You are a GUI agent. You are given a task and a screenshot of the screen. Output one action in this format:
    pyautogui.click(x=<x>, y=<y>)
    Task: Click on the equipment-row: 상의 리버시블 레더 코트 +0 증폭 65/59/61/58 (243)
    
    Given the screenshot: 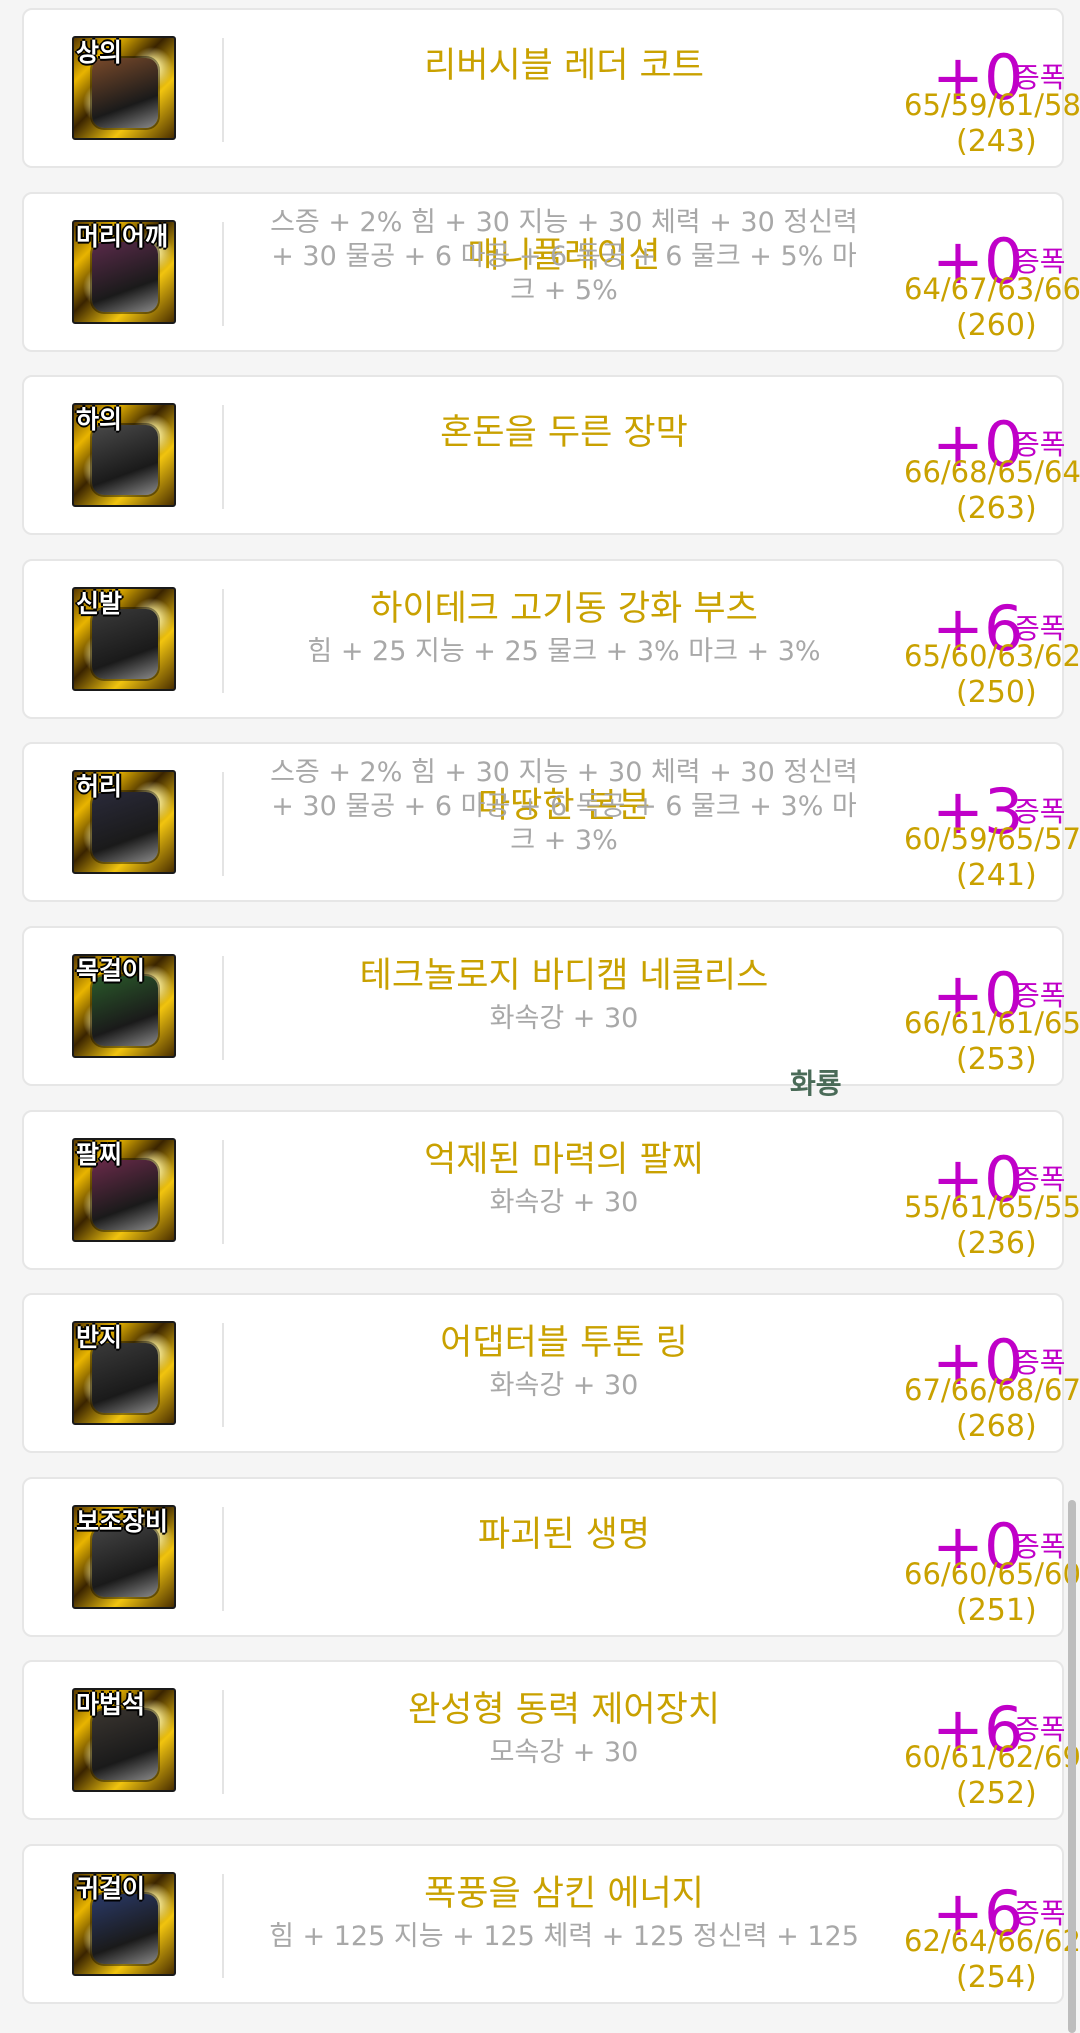 What is the action you would take?
    pyautogui.click(x=551, y=88)
    